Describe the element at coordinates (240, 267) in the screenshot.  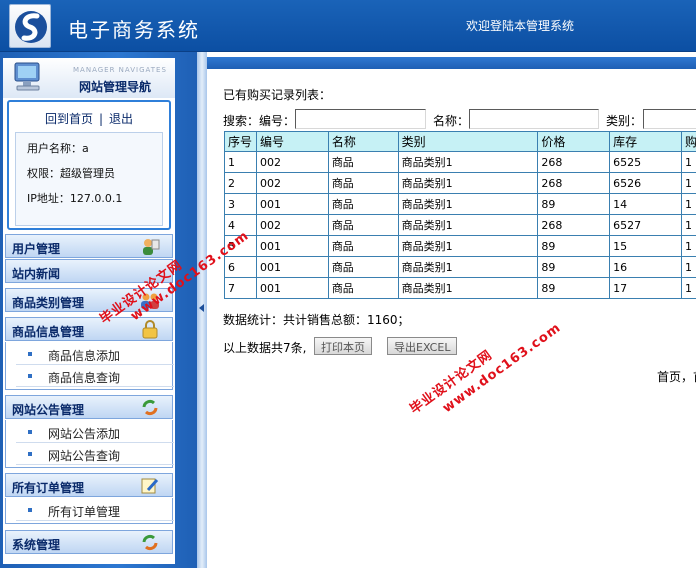
I see `table-cell: 6` at that location.